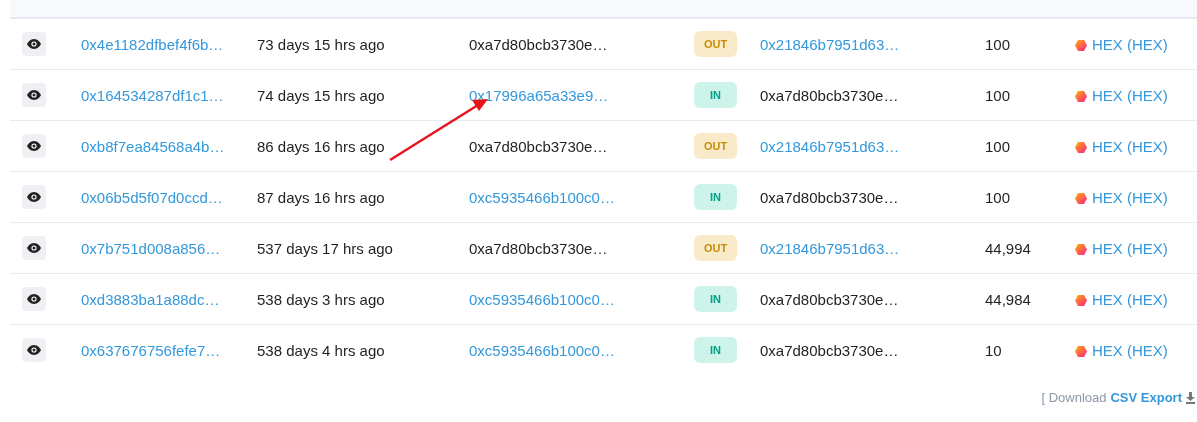 The width and height of the screenshot is (1197, 422). What do you see at coordinates (321, 197) in the screenshot?
I see `age-text: 87 days 16 hrs ago` at bounding box center [321, 197].